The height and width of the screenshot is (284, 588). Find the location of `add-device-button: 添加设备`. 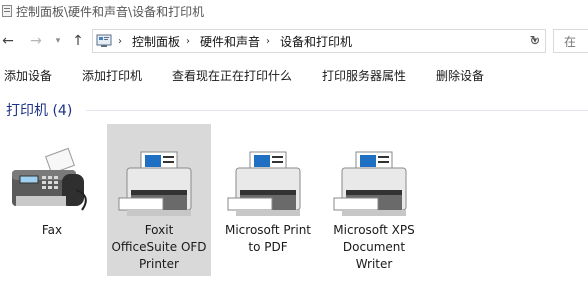

add-device-button: 添加设备 is located at coordinates (28, 75).